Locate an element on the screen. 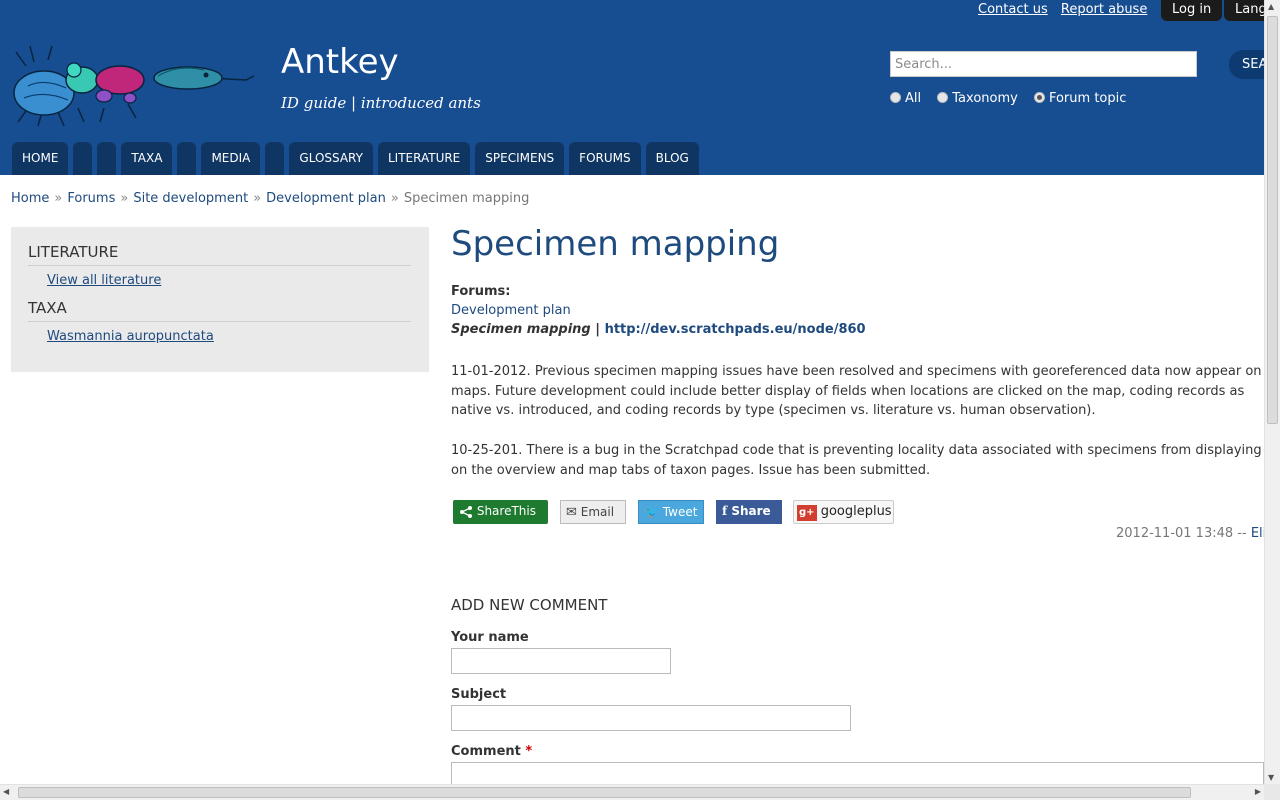 This screenshot has height=800, width=1280. contact-us-link: Contact us is located at coordinates (1013, 9).